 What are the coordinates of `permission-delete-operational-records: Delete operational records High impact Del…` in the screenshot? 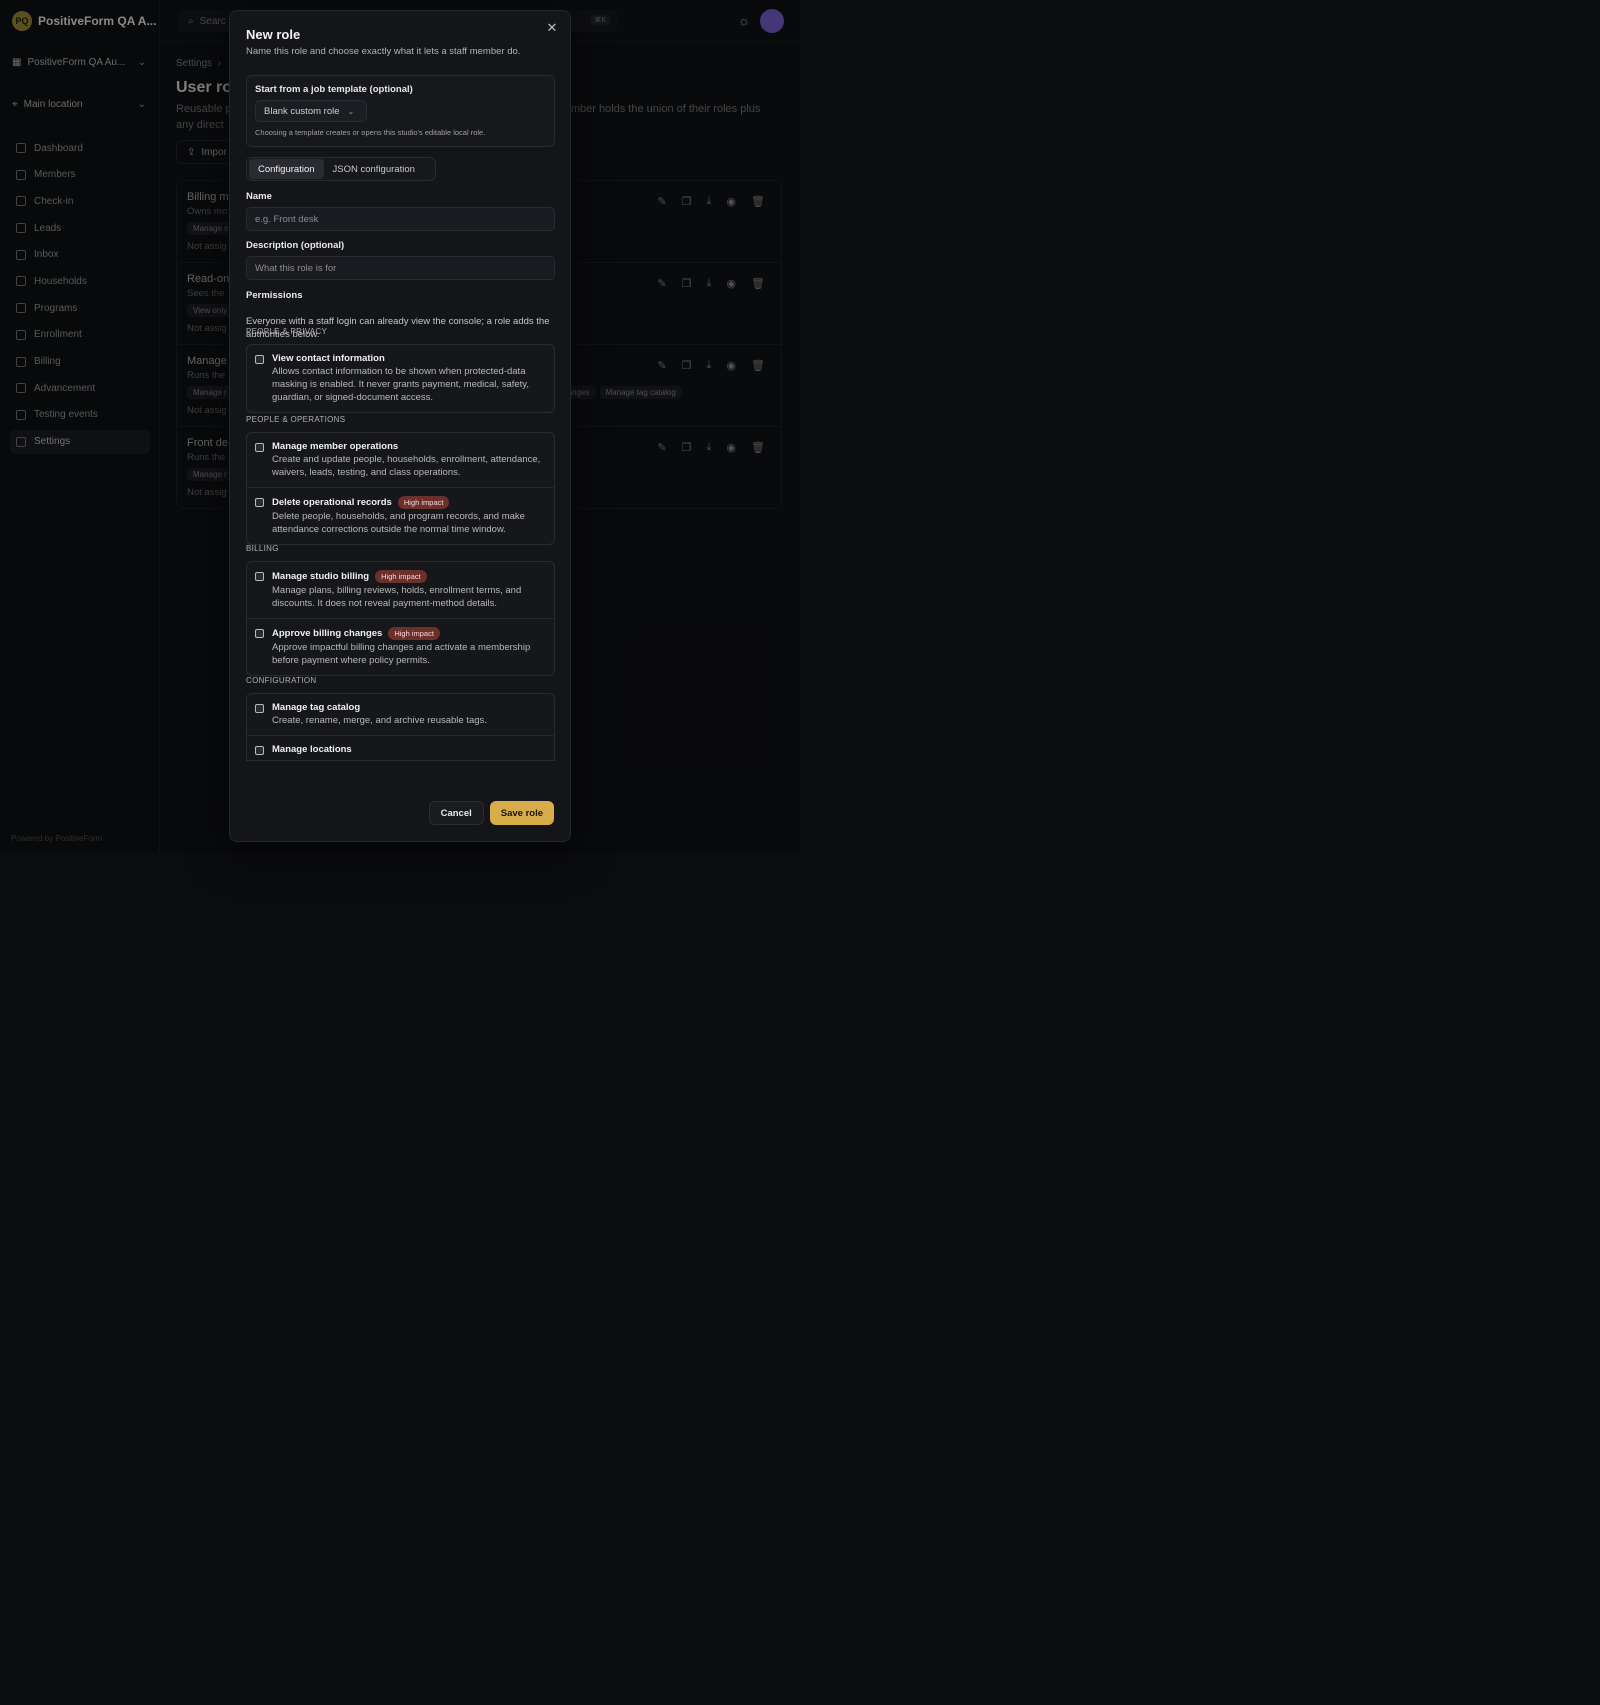 It's located at (400, 516).